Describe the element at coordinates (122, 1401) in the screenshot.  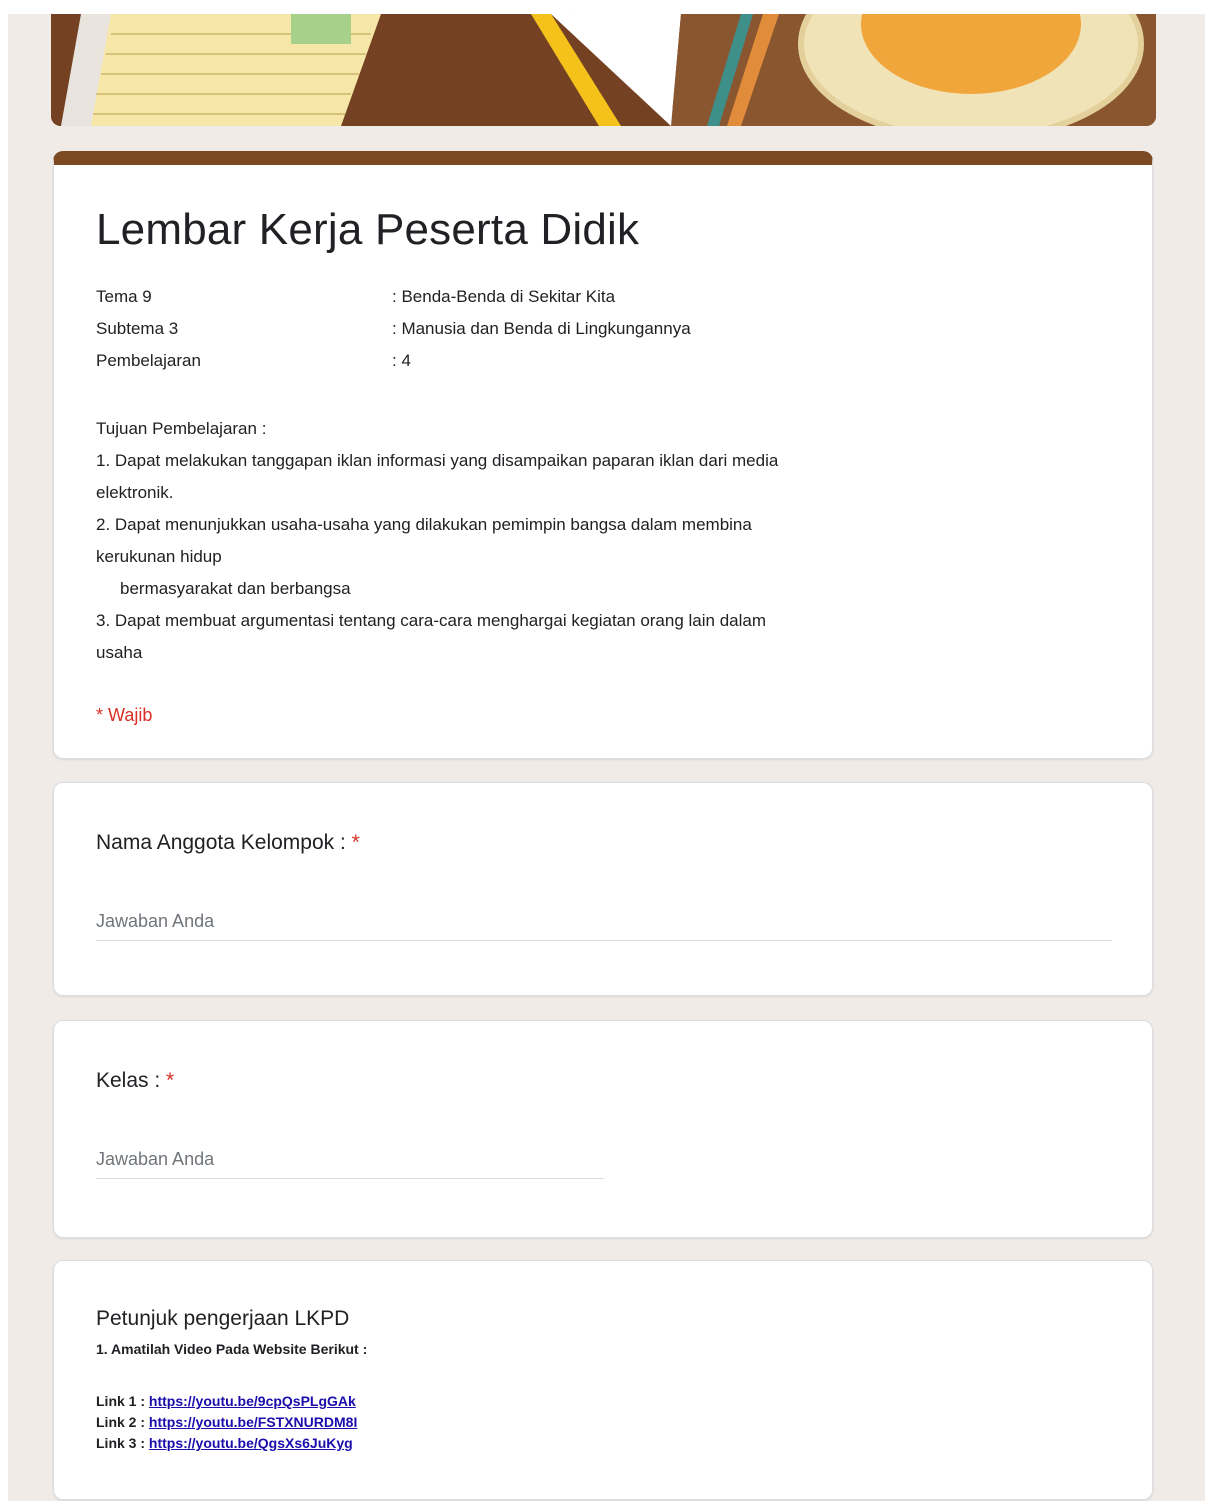
I see `link-label: Link 1 :` at that location.